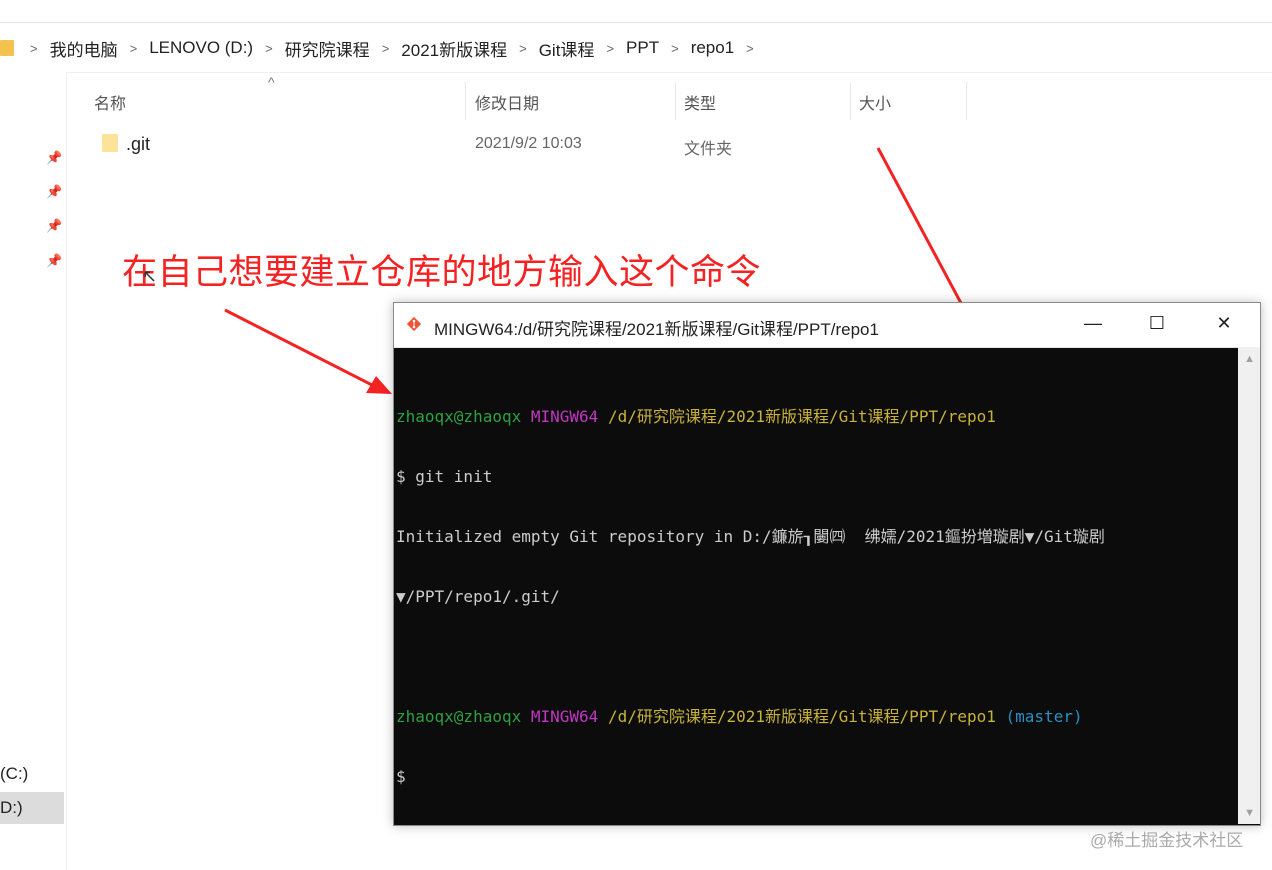 The image size is (1272, 870). Describe the element at coordinates (567, 48) in the screenshot. I see `breadcrumb-item-git-course: Git课程` at that location.